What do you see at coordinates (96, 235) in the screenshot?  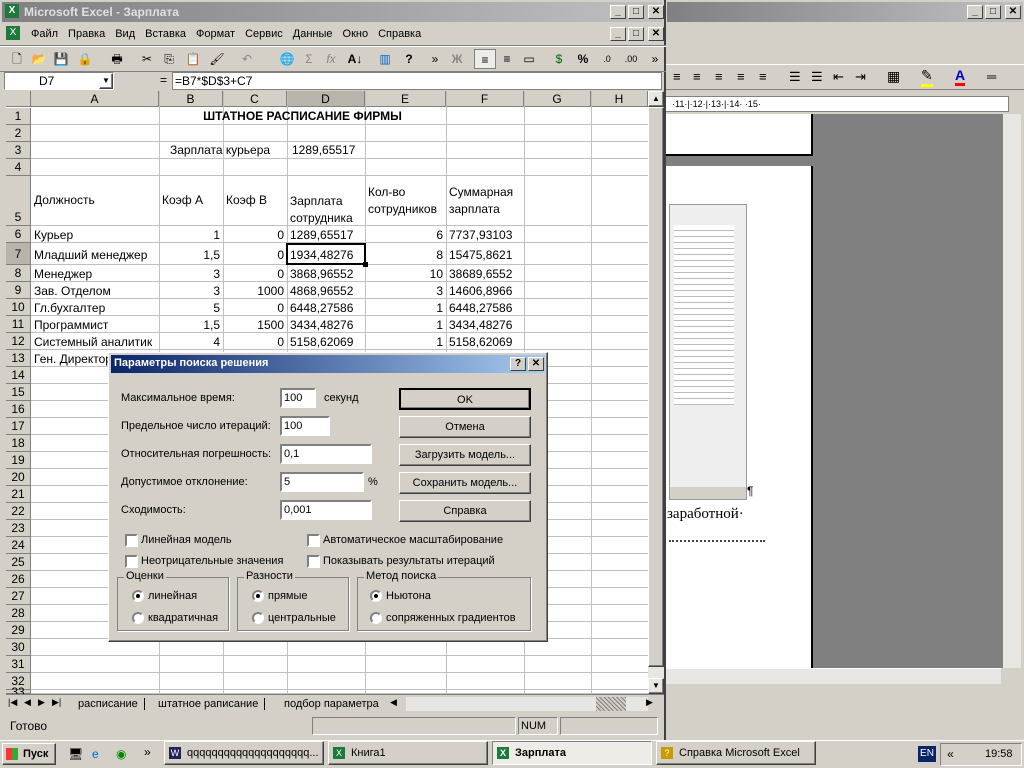 I see `cell-position: Курьер` at bounding box center [96, 235].